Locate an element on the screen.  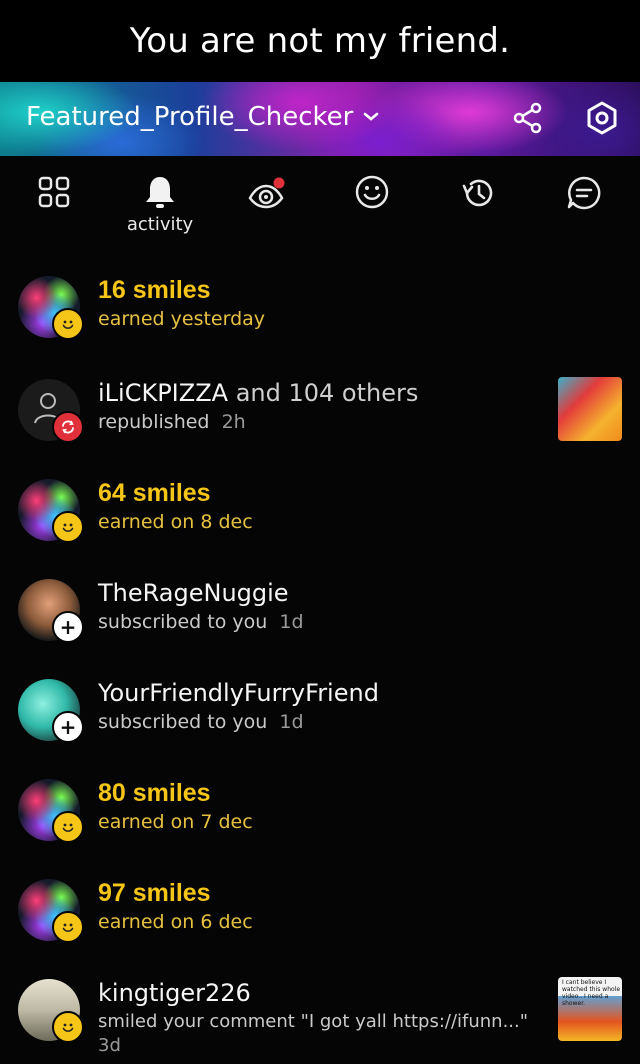
username-link: iLiCKPIZZA is located at coordinates (163, 393).